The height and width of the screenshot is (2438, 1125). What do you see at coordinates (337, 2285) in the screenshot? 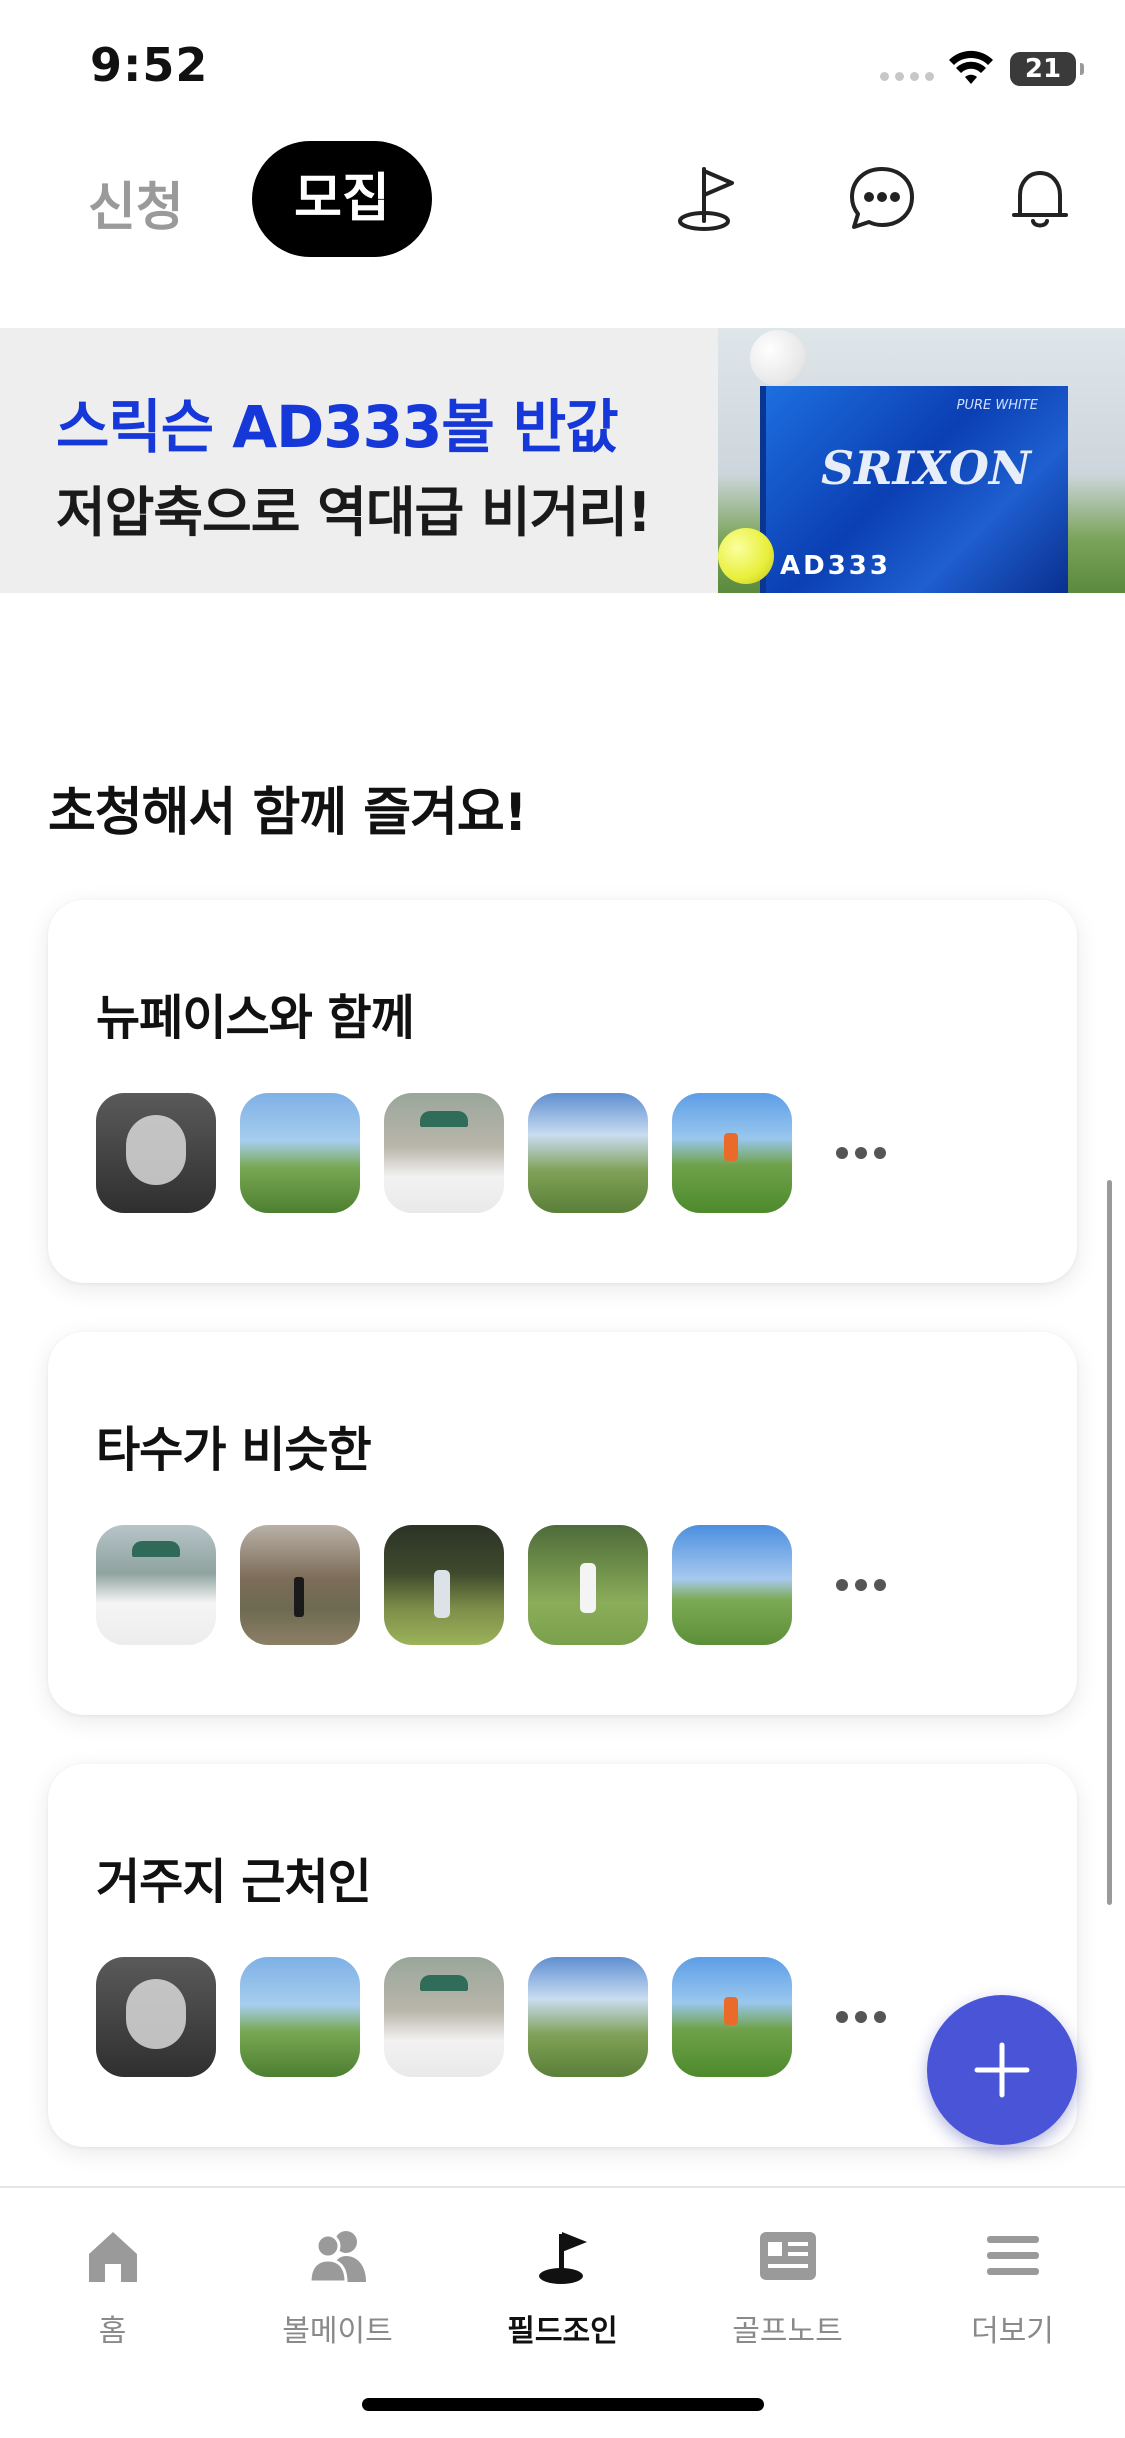
I see `tab-ballmate: 볼메이트` at bounding box center [337, 2285].